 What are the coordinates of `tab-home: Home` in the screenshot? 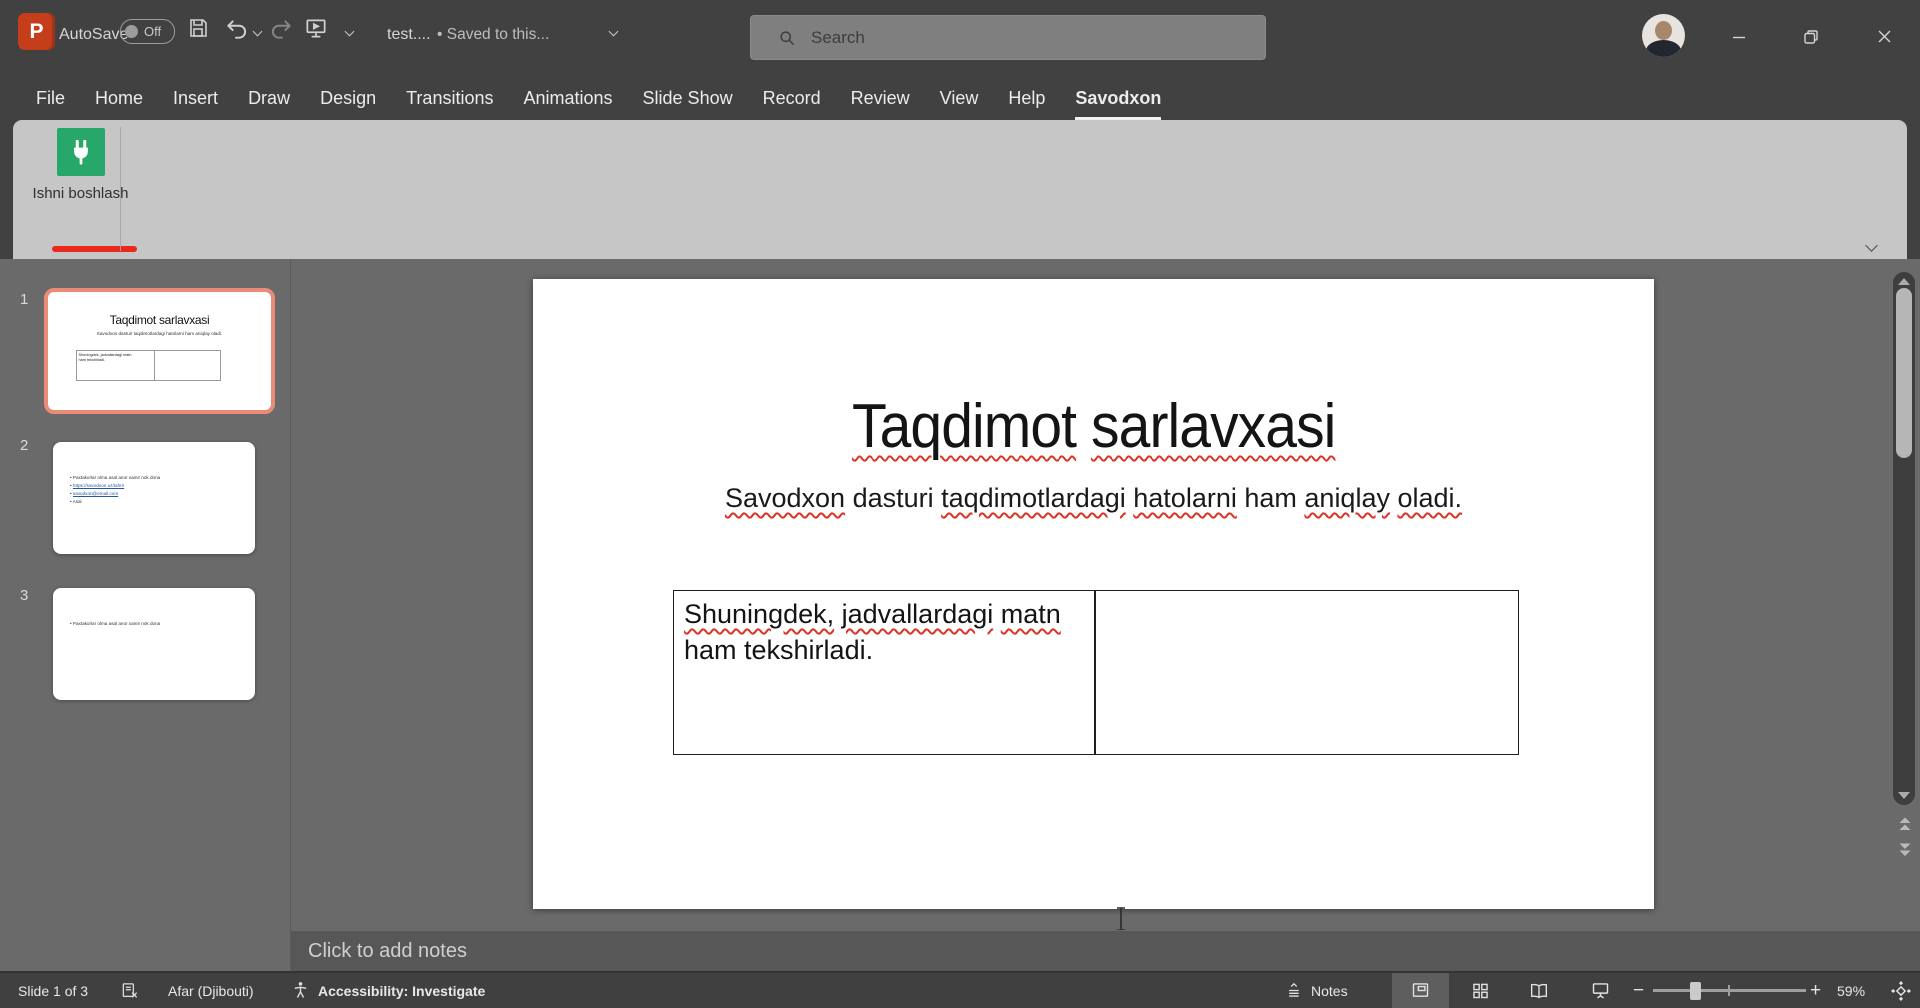 It's located at (119, 104).